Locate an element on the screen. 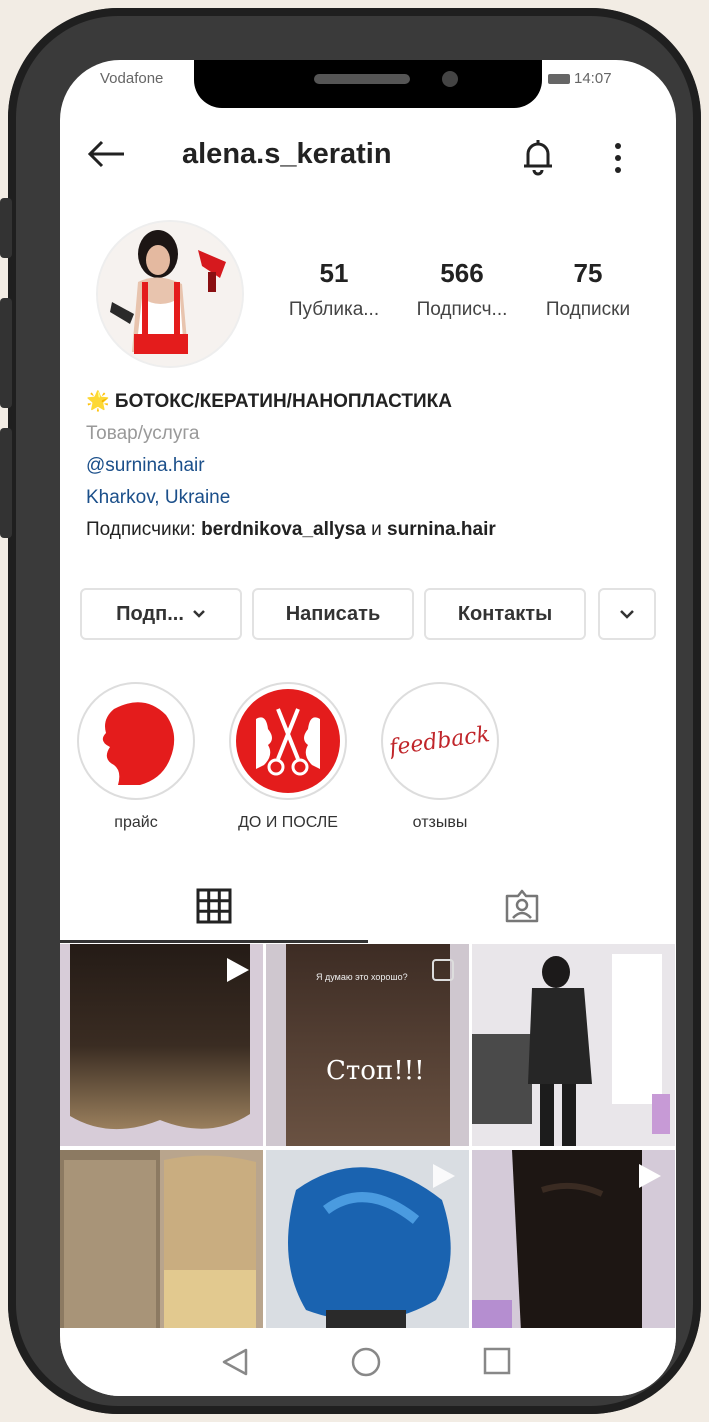 The height and width of the screenshot is (1422, 709). camera is located at coordinates (450, 79).